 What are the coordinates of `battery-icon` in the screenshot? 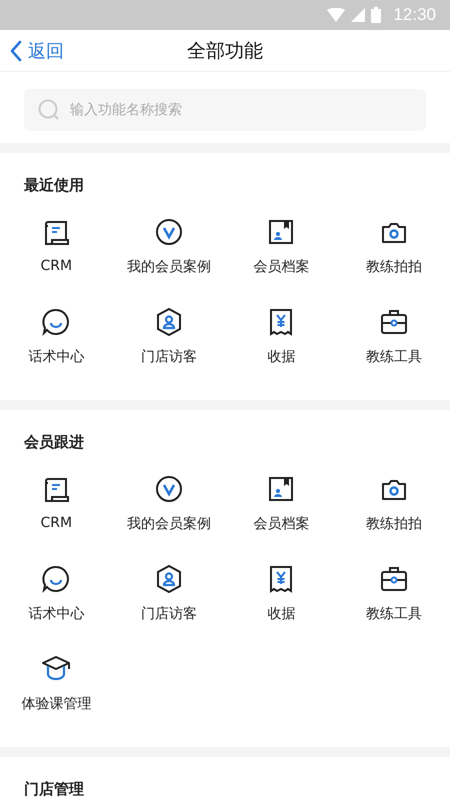 It's located at (376, 15).